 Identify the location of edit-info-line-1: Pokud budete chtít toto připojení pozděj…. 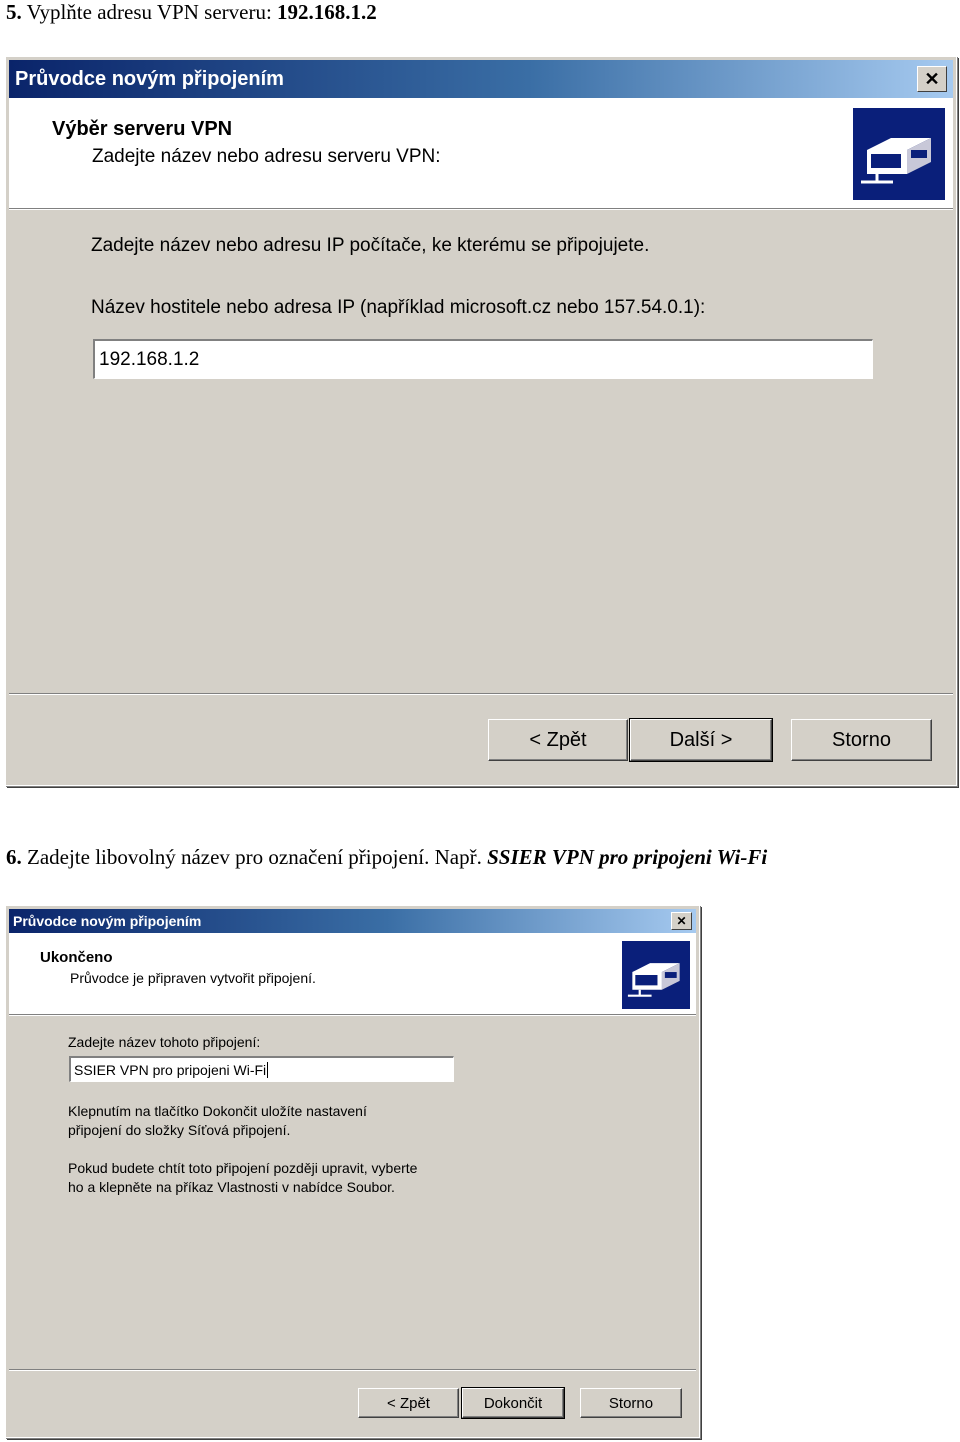
(243, 1168).